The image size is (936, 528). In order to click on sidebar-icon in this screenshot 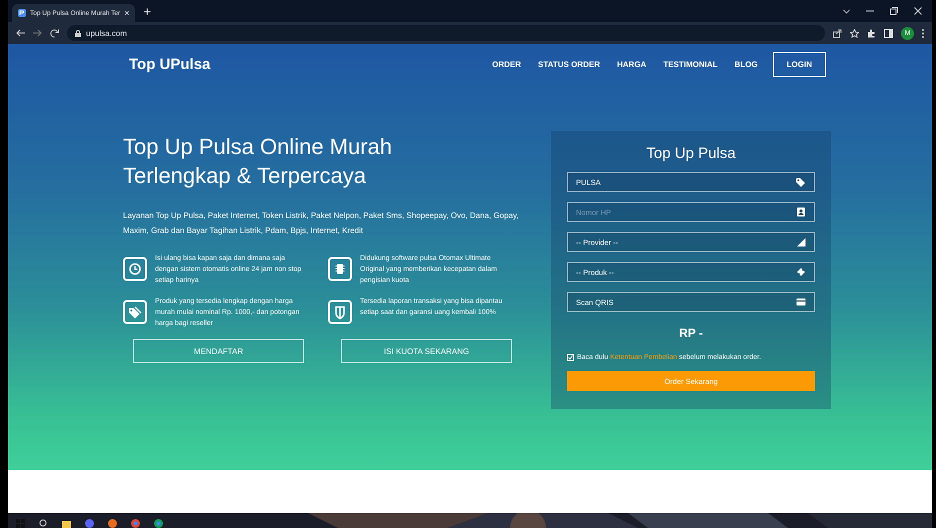, I will do `click(888, 33)`.